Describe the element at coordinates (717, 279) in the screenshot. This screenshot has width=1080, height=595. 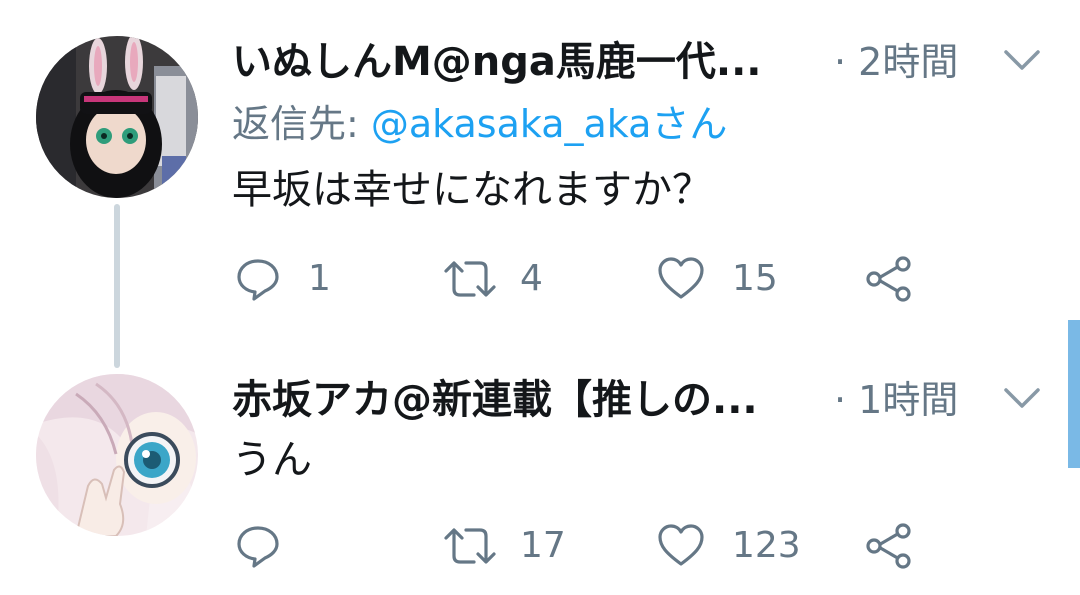
I see `like-button: 15` at that location.